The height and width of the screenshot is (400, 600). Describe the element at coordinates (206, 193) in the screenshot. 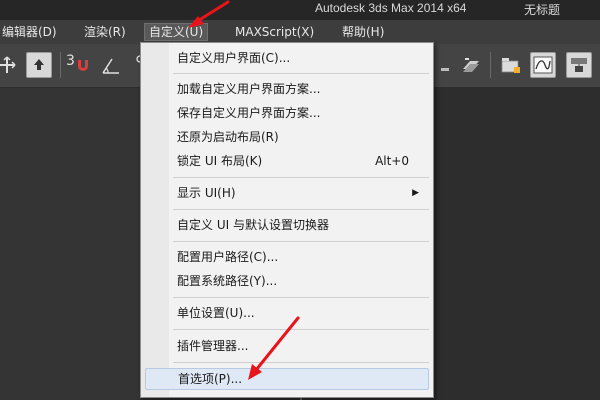

I see `menu-item-label: 显示 UI(H)` at that location.